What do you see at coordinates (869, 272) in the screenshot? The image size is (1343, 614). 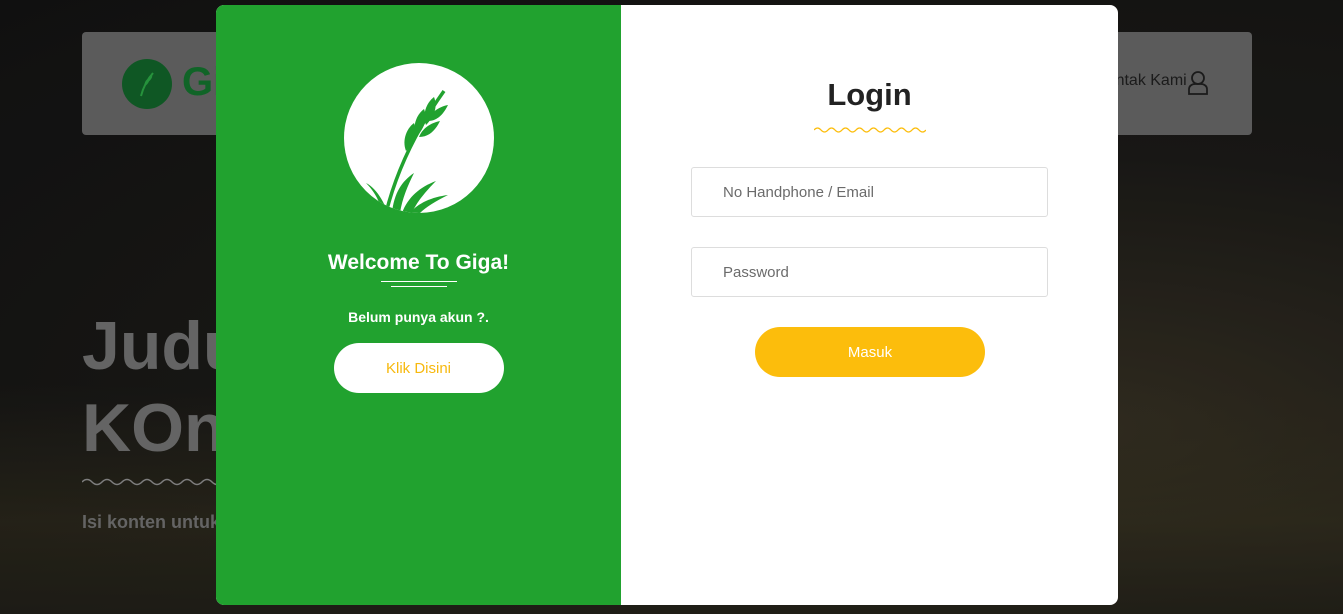 I see `password-field` at bounding box center [869, 272].